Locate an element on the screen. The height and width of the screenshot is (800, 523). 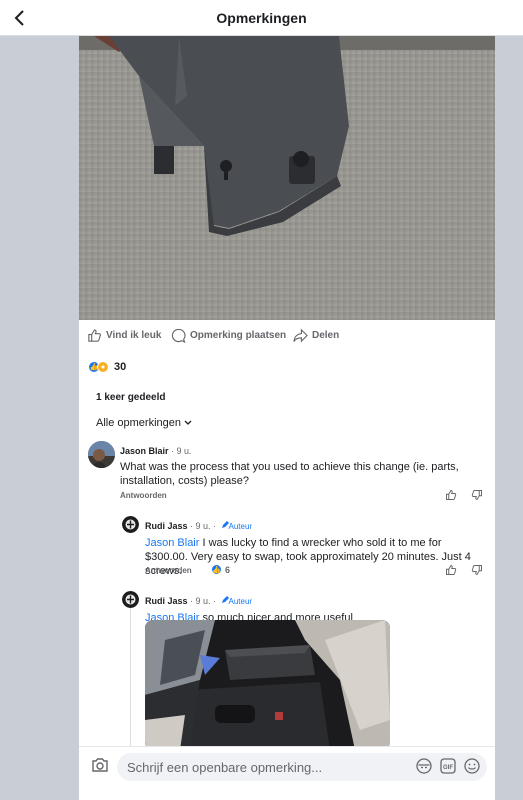
comment-input: Schrijf een openbare opmerking... GIF is located at coordinates (302, 767).